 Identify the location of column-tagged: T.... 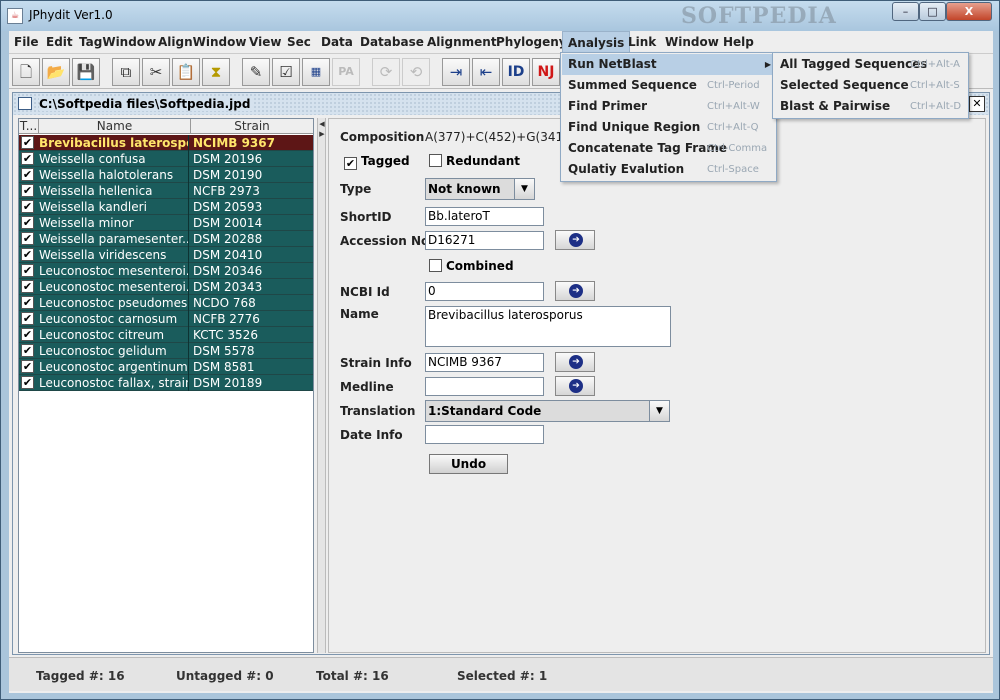
(29, 126).